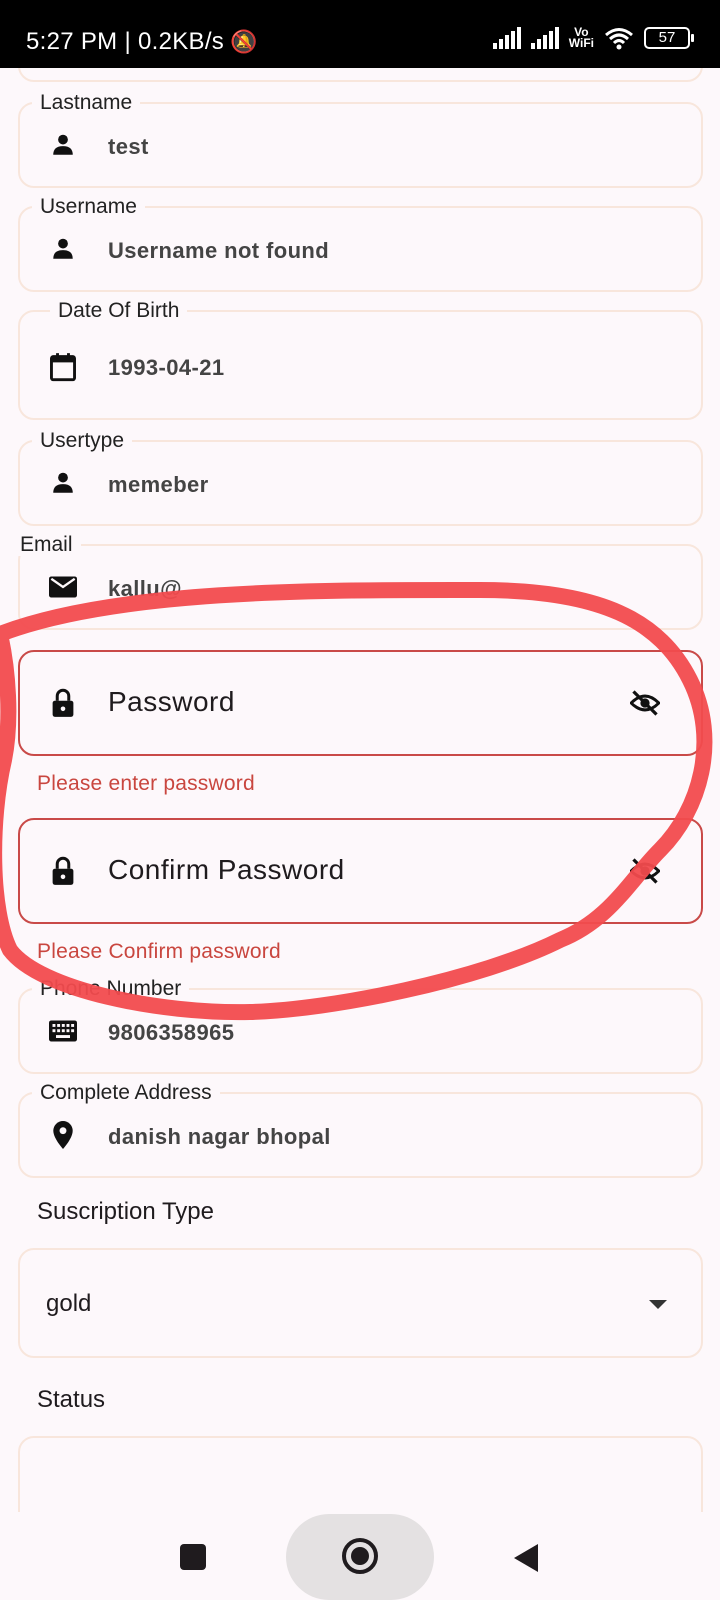  I want to click on confirm-password-error: Please Confirm password, so click(159, 951).